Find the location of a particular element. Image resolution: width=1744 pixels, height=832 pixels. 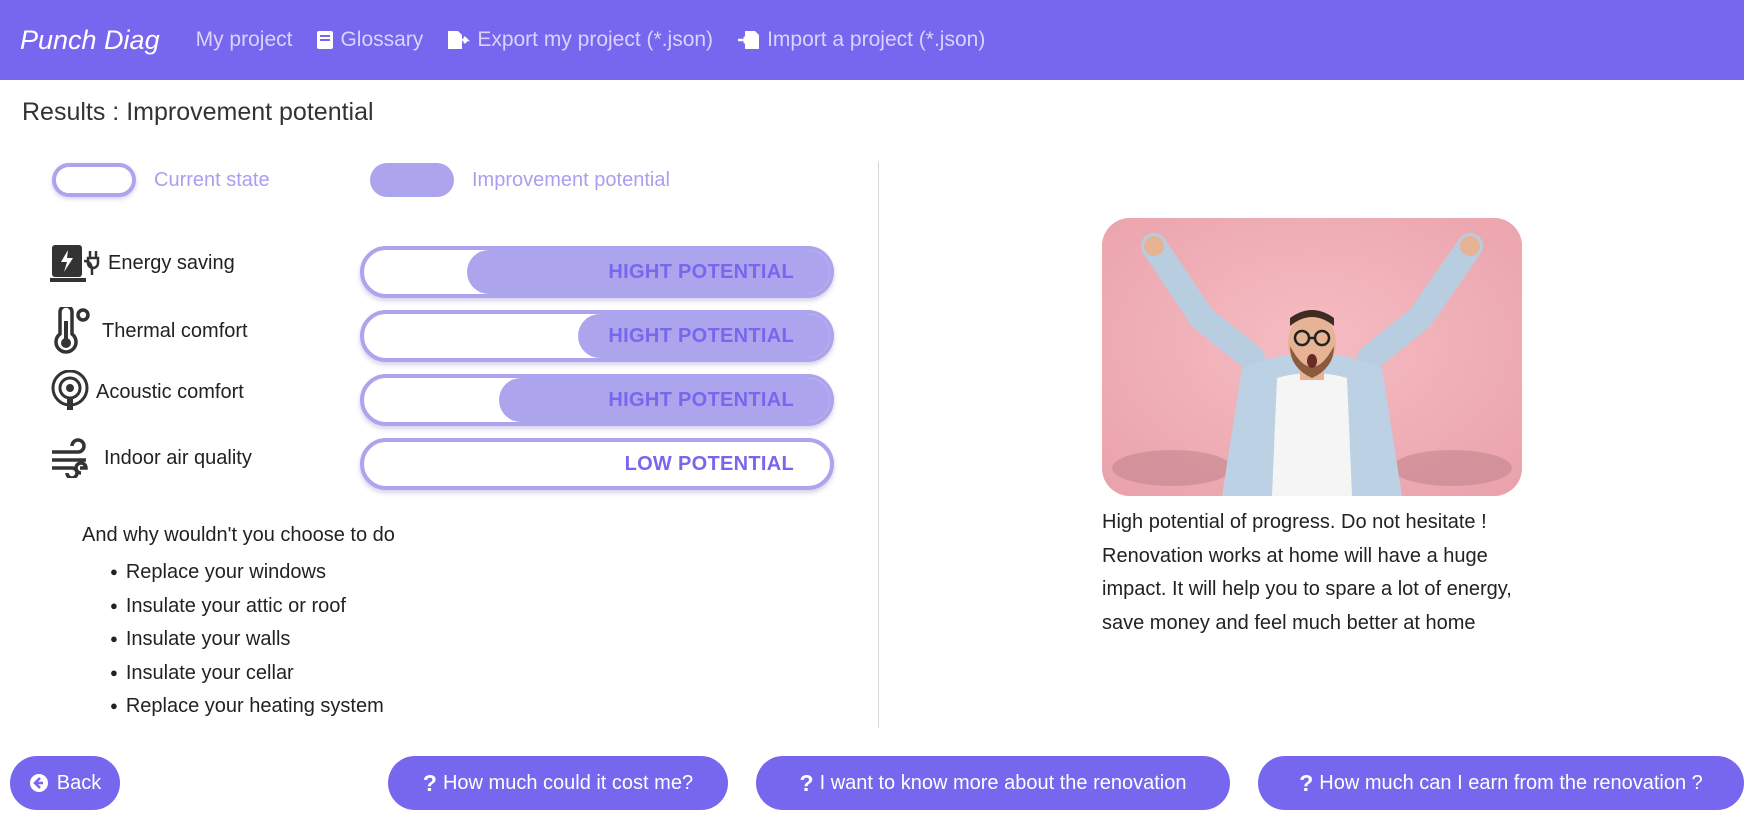

legend-improvement-label: Improvement potential is located at coordinates (571, 179).